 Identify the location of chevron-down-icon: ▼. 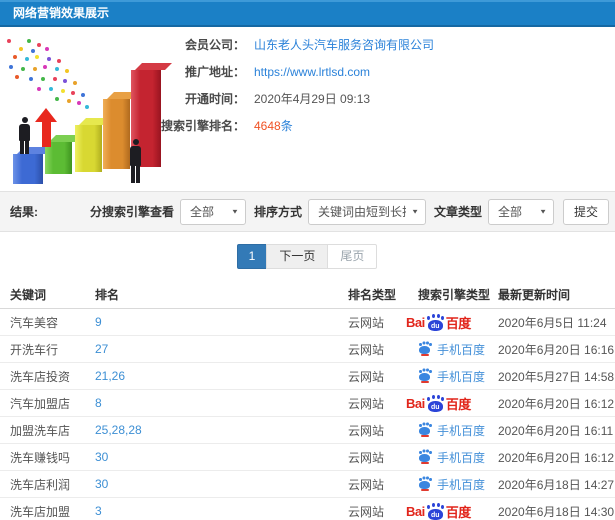
(543, 211).